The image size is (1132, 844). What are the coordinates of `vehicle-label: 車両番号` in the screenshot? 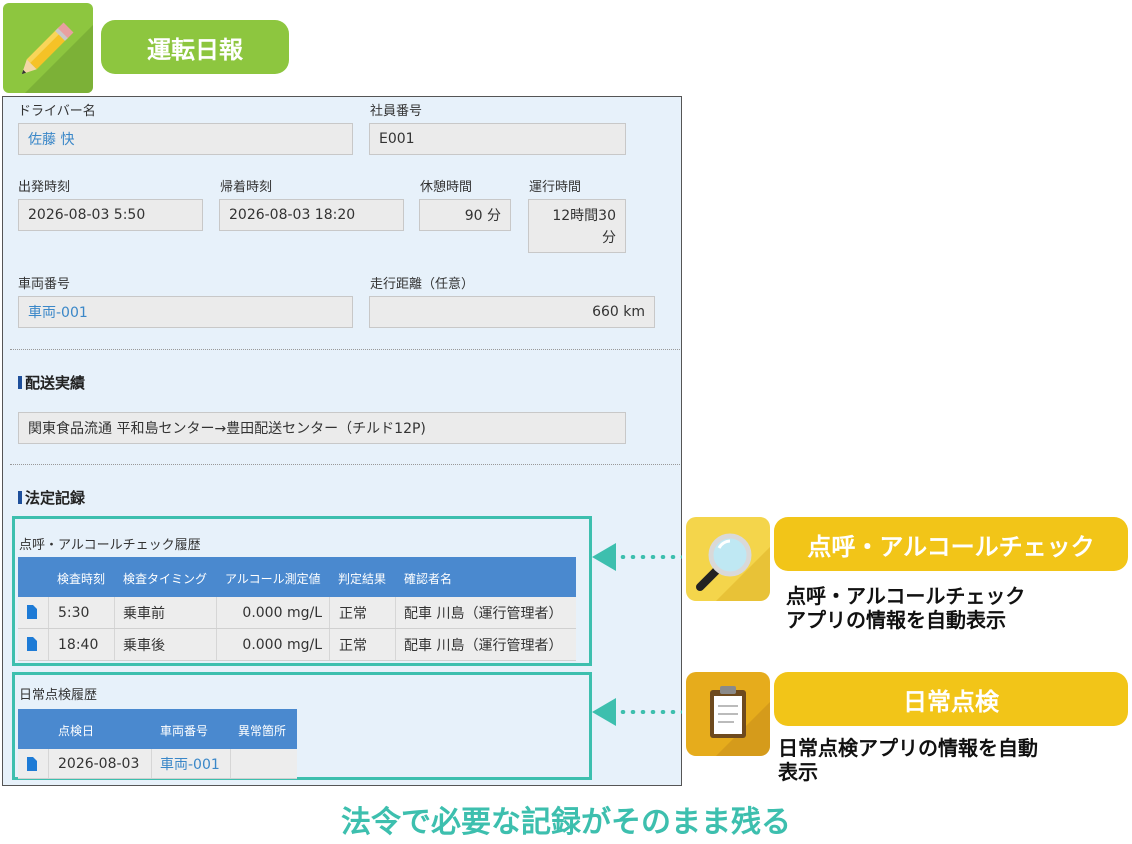 It's located at (44, 284).